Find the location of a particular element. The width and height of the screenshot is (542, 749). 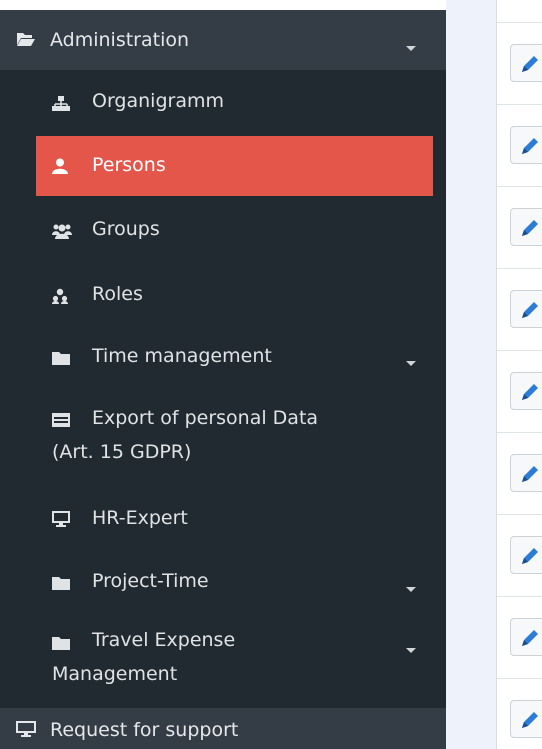

sidebar-item-travel-expense-management: Travel Expense Management is located at coordinates (234, 657).